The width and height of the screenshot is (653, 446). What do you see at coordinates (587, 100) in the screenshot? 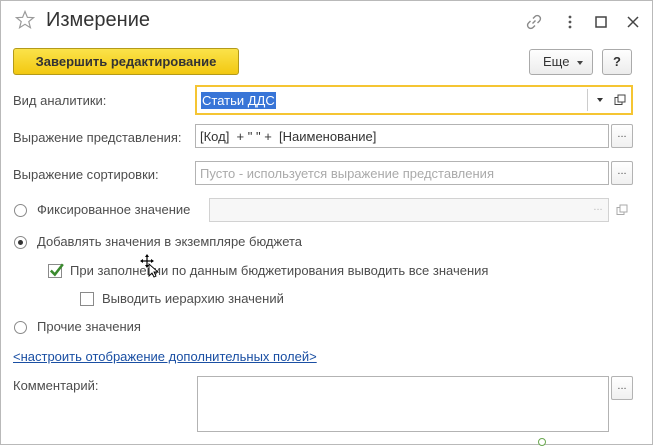
I see `analytics-type-dropdown` at bounding box center [587, 100].